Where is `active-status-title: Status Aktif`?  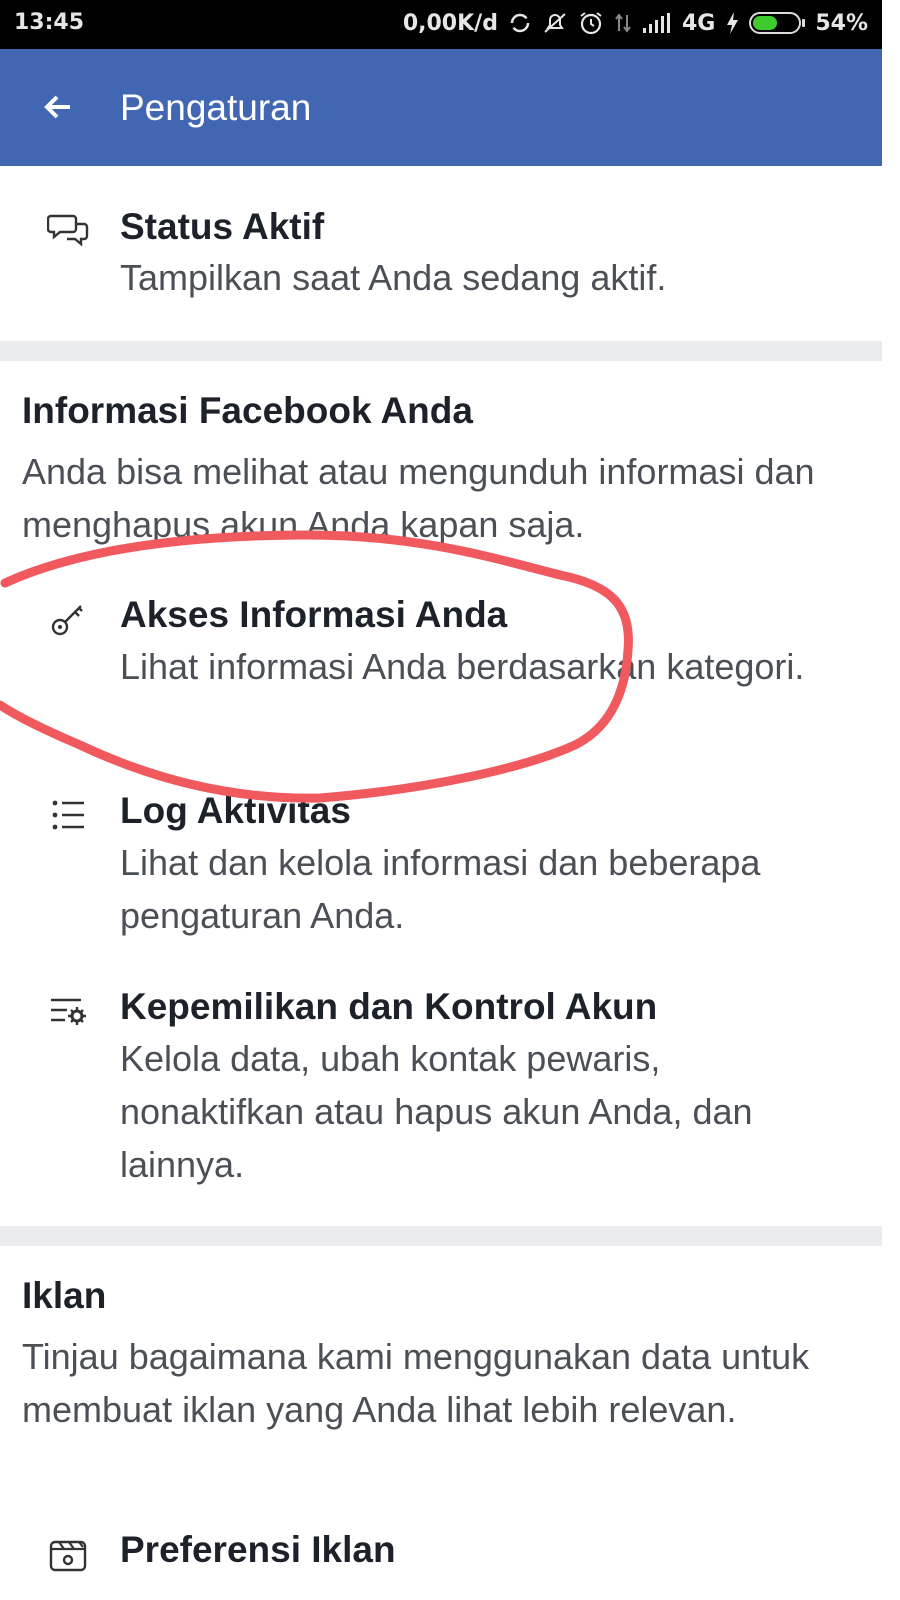 active-status-title: Status Aktif is located at coordinates (222, 226).